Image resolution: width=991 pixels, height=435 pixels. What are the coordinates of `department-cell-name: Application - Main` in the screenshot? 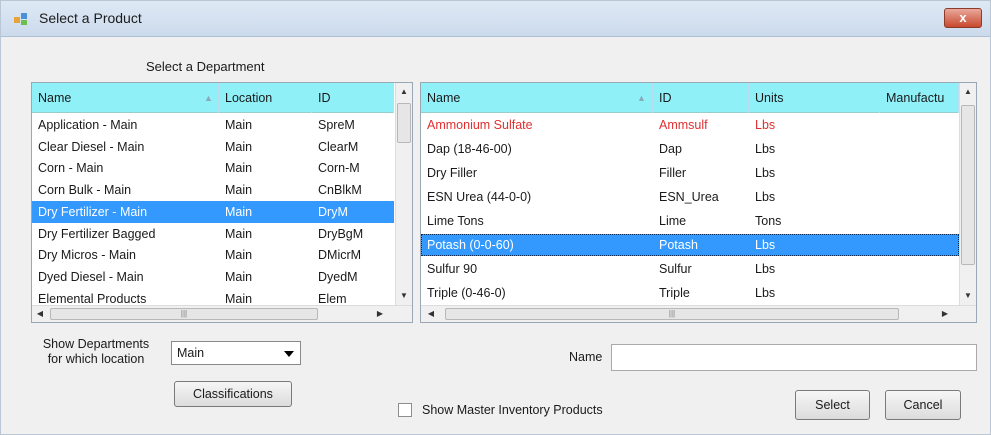 It's located at (88, 125).